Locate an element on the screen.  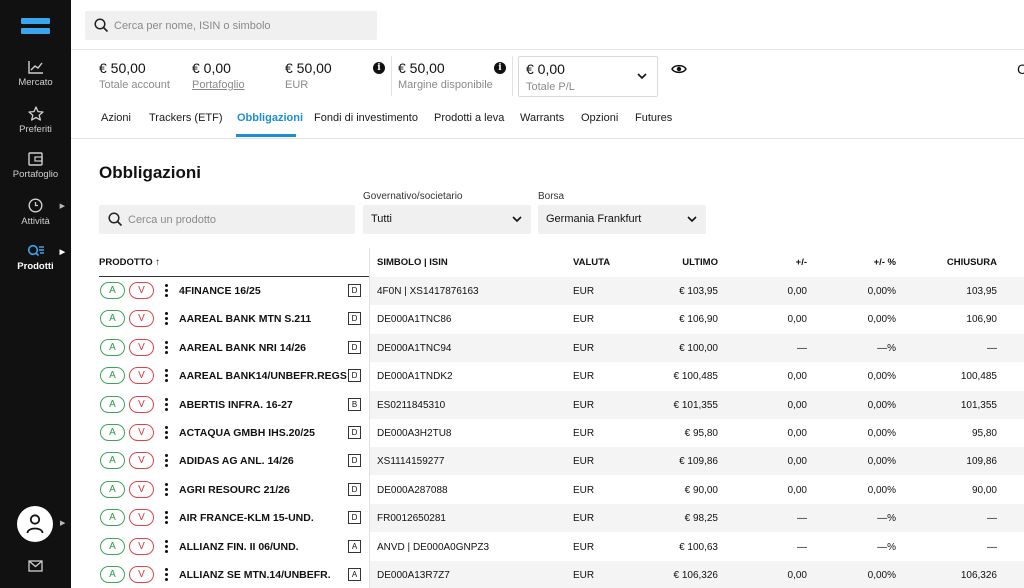
eye-icon is located at coordinates (679, 71).